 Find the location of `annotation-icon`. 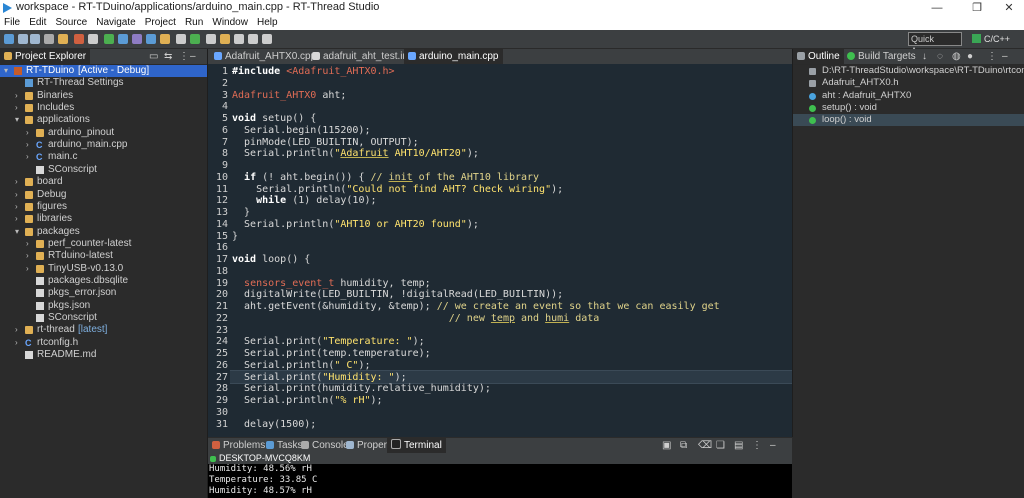

annotation-icon is located at coordinates (225, 39).